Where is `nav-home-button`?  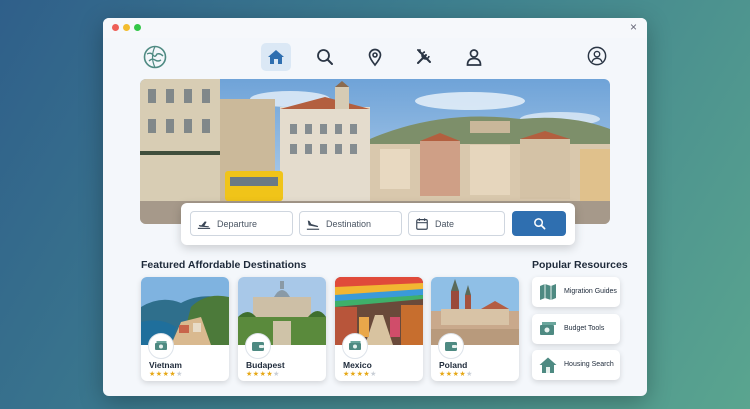
nav-home-button is located at coordinates (276, 57).